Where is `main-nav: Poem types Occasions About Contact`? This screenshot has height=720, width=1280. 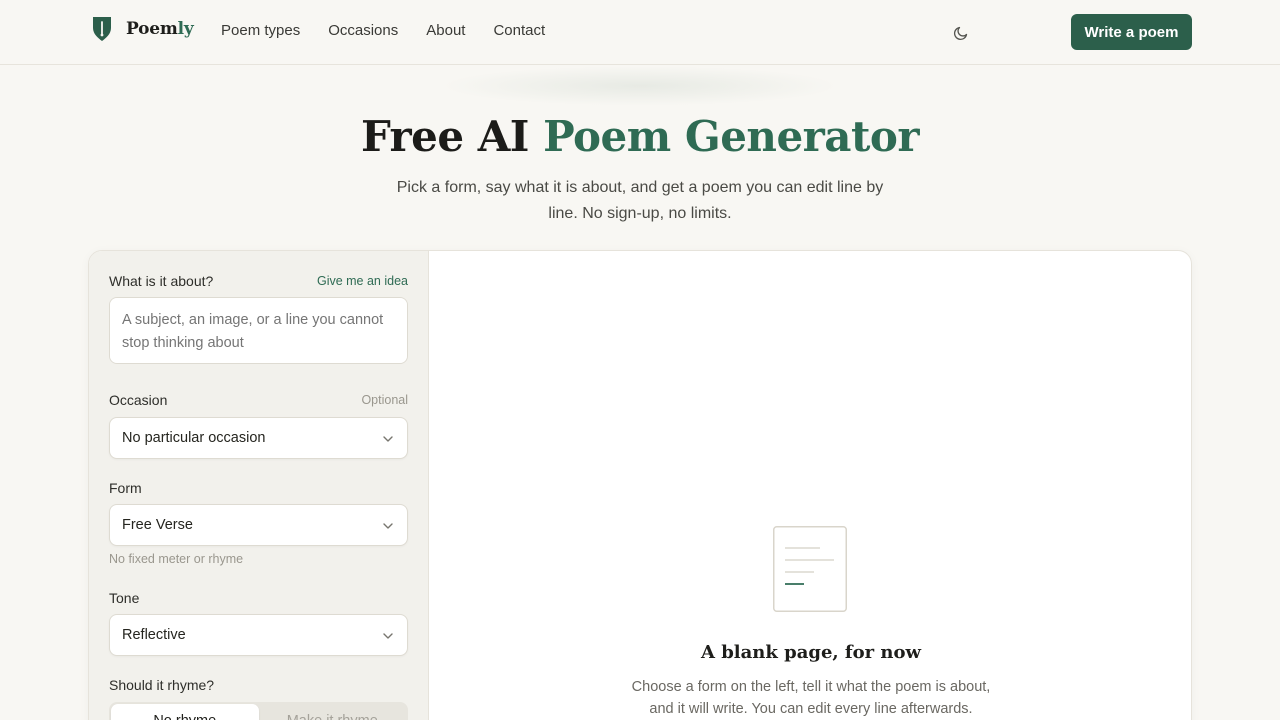
main-nav: Poem types Occasions About Contact is located at coordinates (397, 30).